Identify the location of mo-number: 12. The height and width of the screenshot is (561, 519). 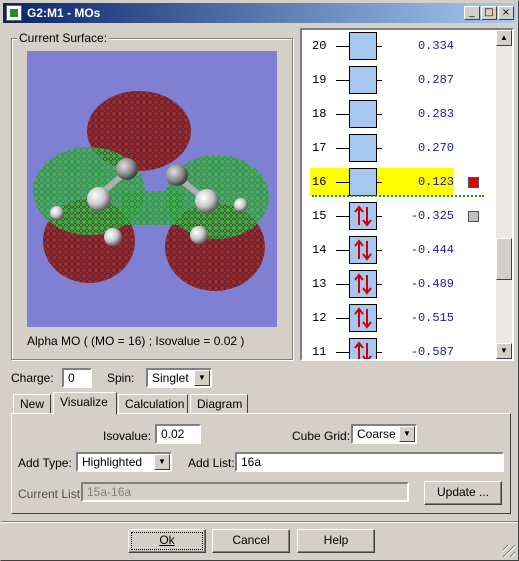
(319, 318).